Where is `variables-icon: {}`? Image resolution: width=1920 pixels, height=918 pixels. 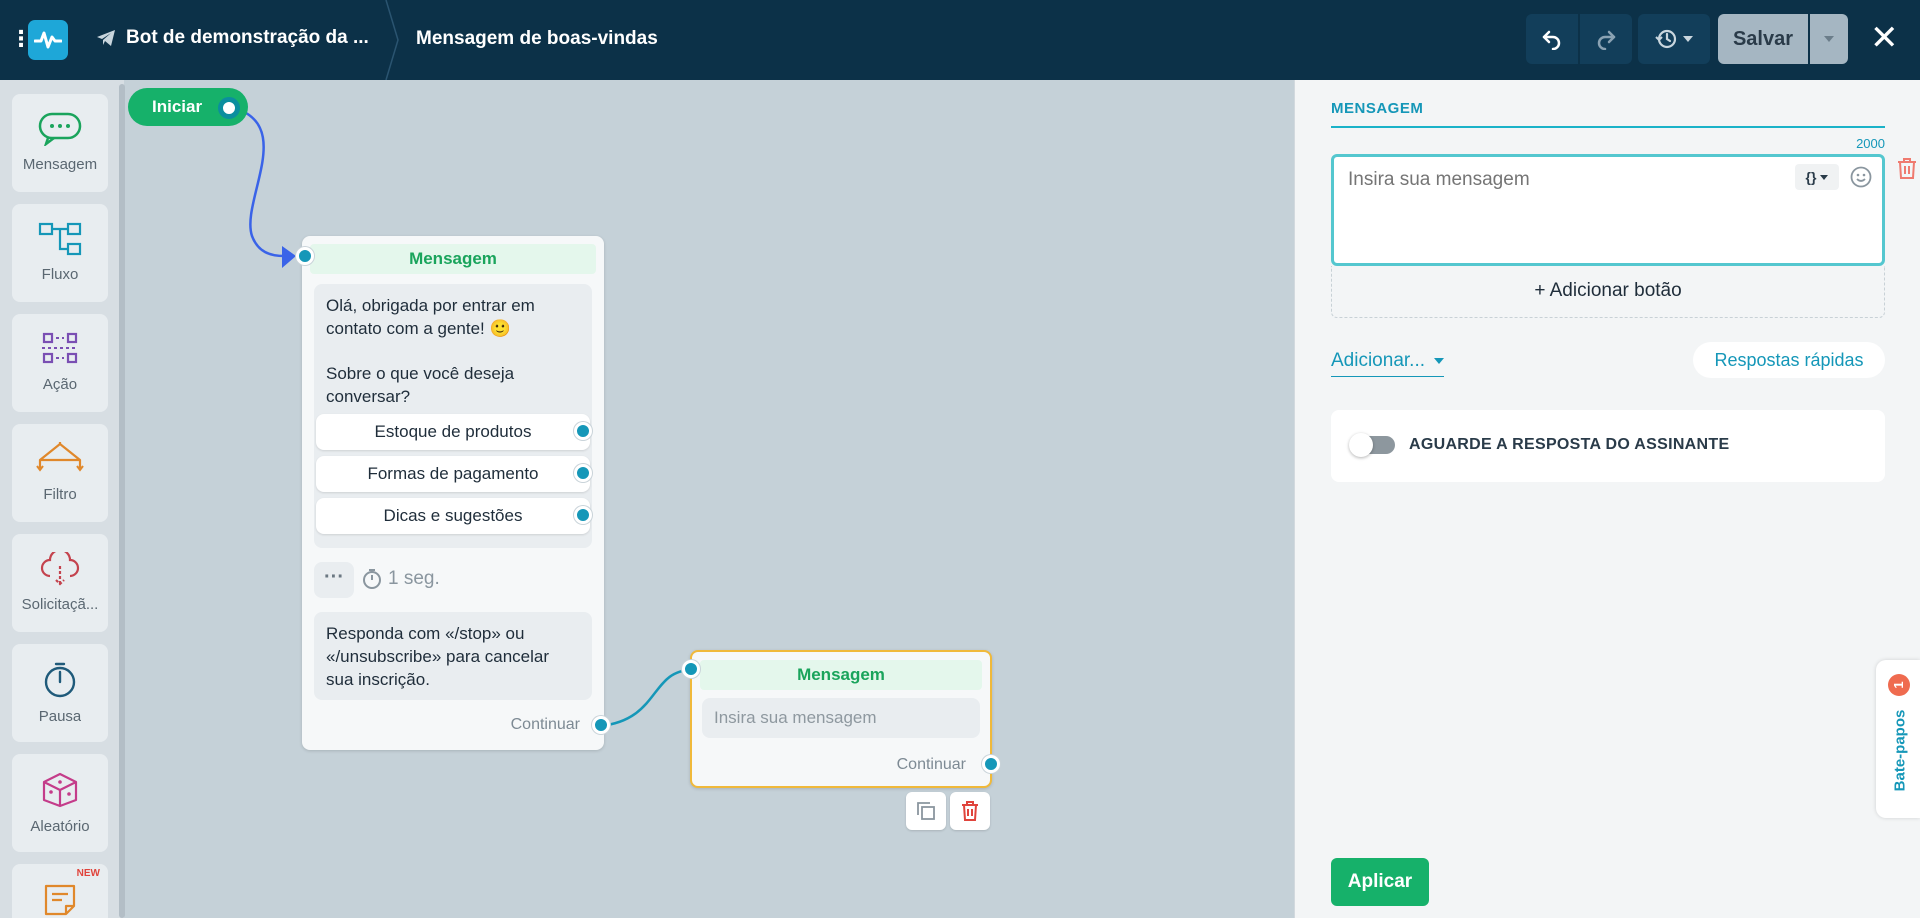 variables-icon: {} is located at coordinates (1811, 177).